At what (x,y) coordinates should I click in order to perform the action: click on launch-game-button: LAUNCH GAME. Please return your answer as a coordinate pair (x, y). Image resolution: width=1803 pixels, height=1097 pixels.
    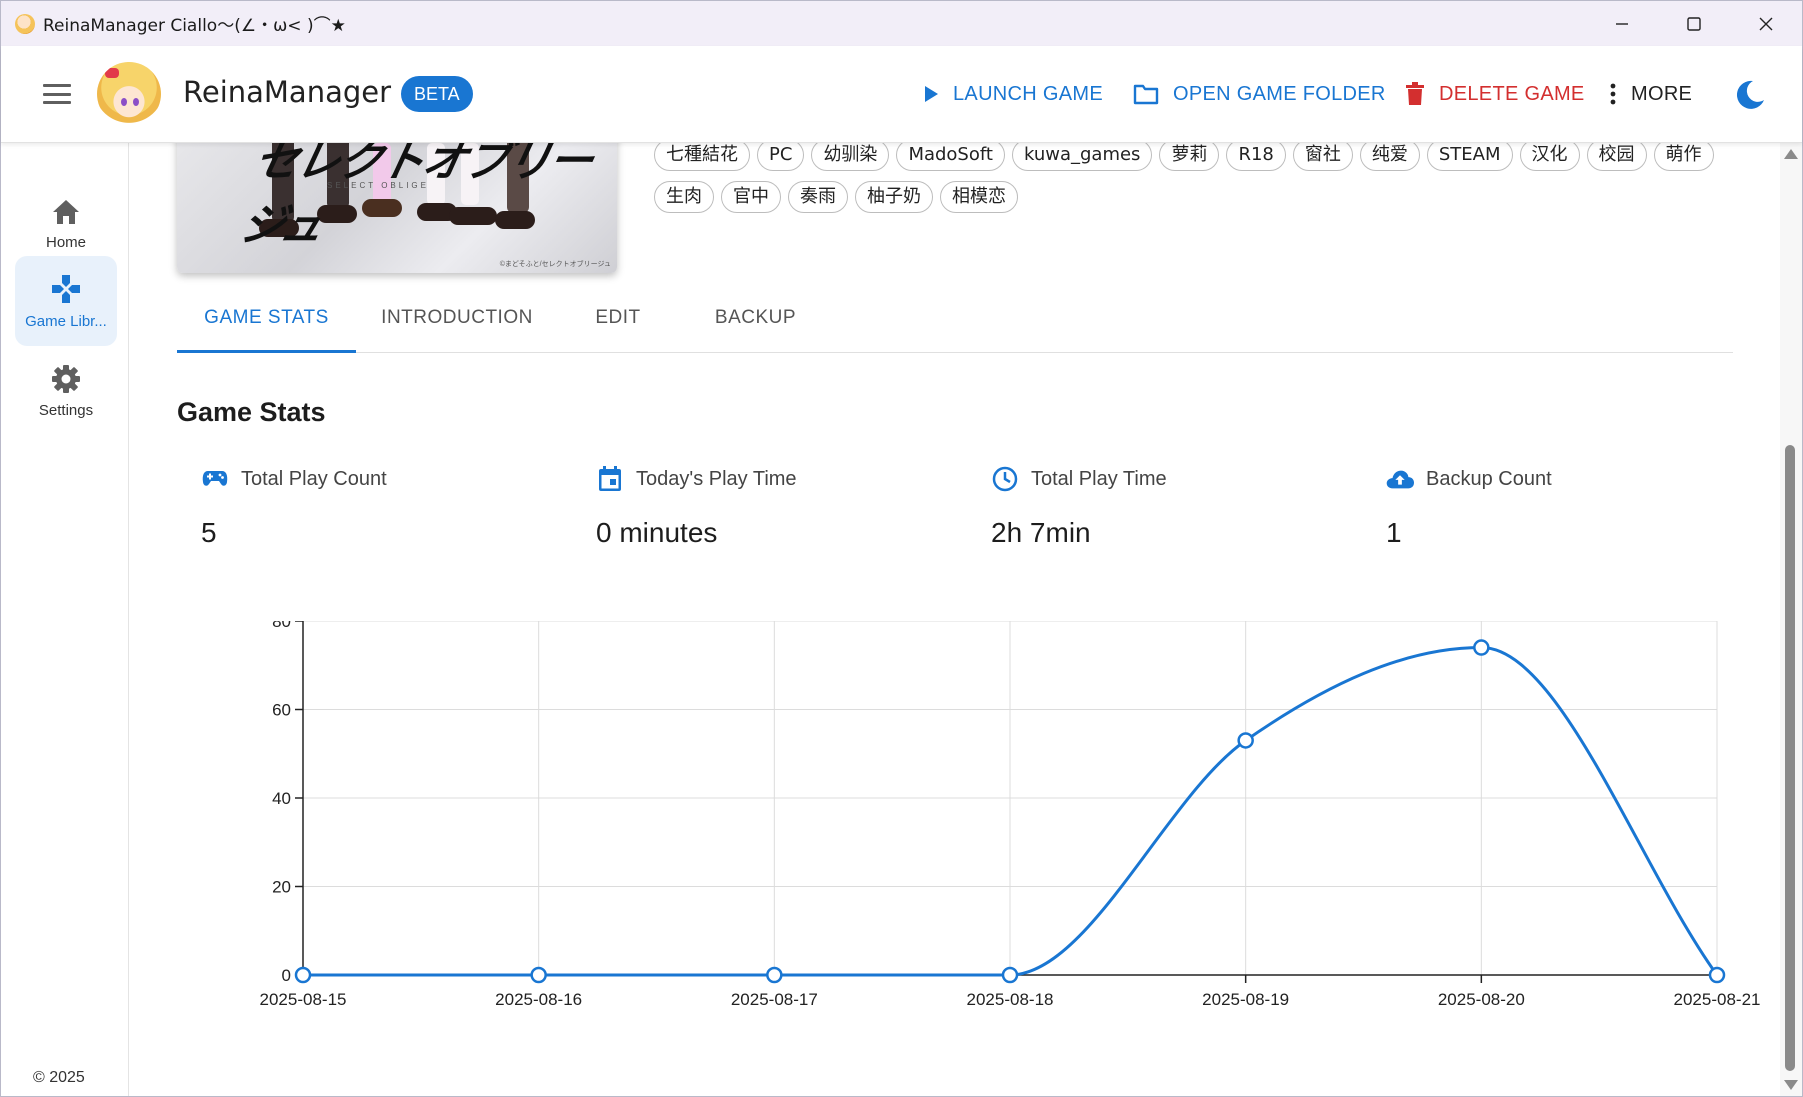
    Looking at the image, I should click on (1013, 94).